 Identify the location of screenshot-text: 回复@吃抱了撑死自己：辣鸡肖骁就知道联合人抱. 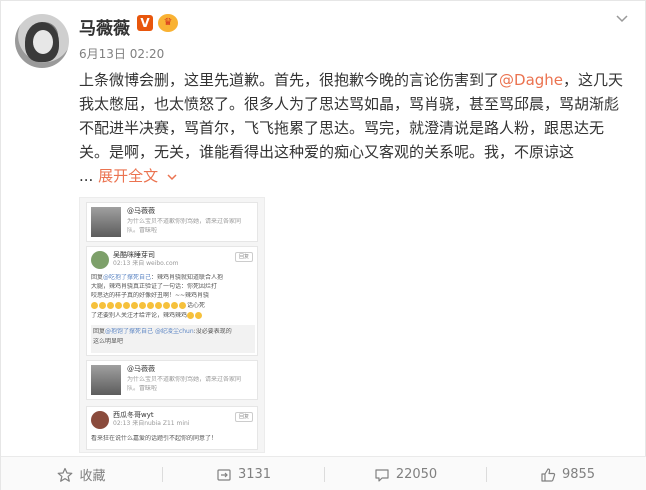
(157, 277).